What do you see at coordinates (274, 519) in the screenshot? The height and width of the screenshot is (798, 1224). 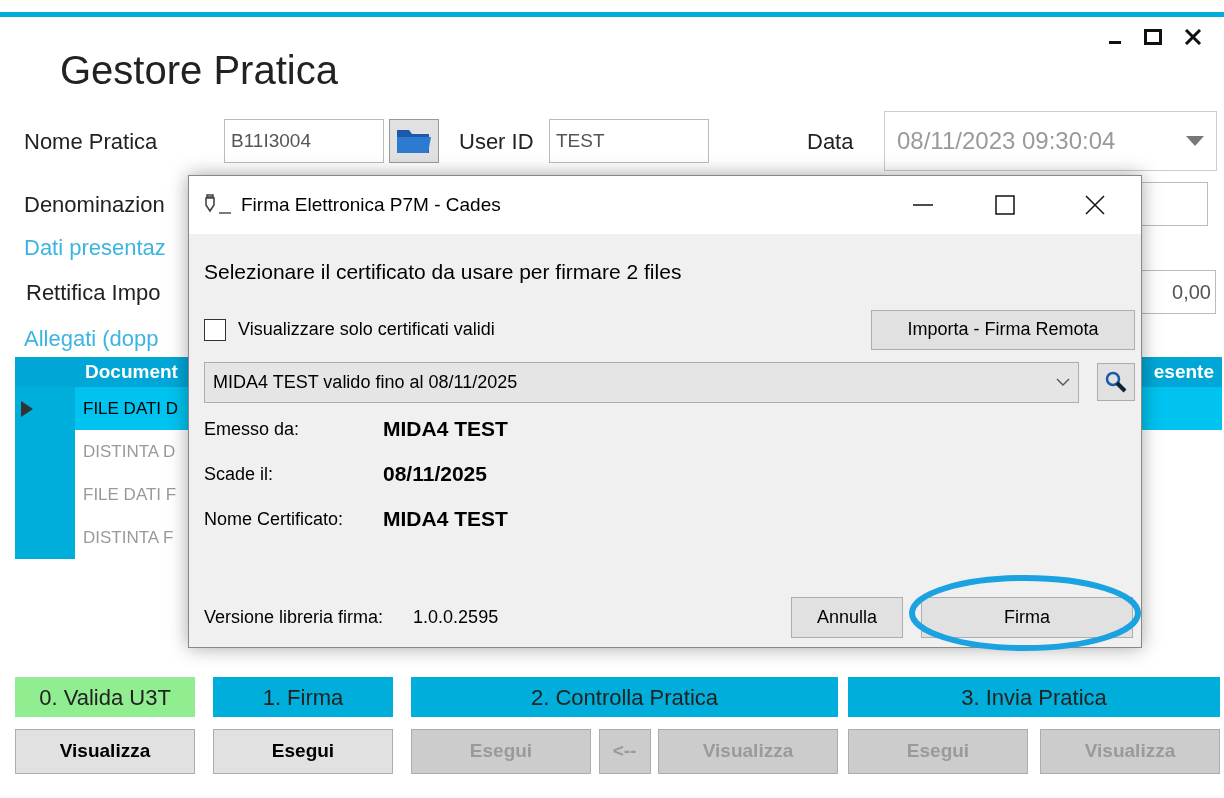 I see `detail-label: Nome Certificato:` at bounding box center [274, 519].